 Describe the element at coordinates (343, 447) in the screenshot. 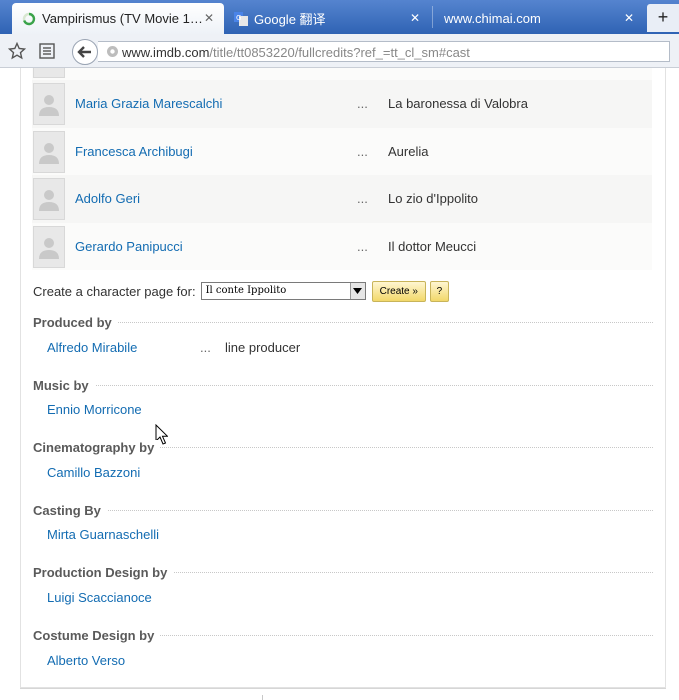

I see `section-cinematography-by: Cinematography by` at that location.